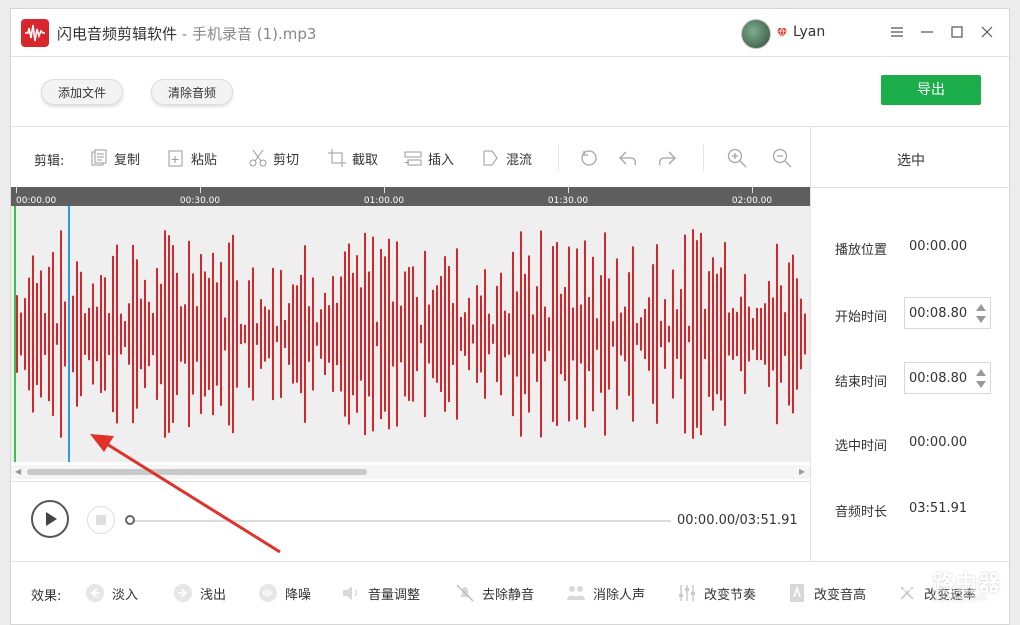 This screenshot has width=1020, height=625. Describe the element at coordinates (861, 317) in the screenshot. I see `start-time-label: 开始时间` at that location.